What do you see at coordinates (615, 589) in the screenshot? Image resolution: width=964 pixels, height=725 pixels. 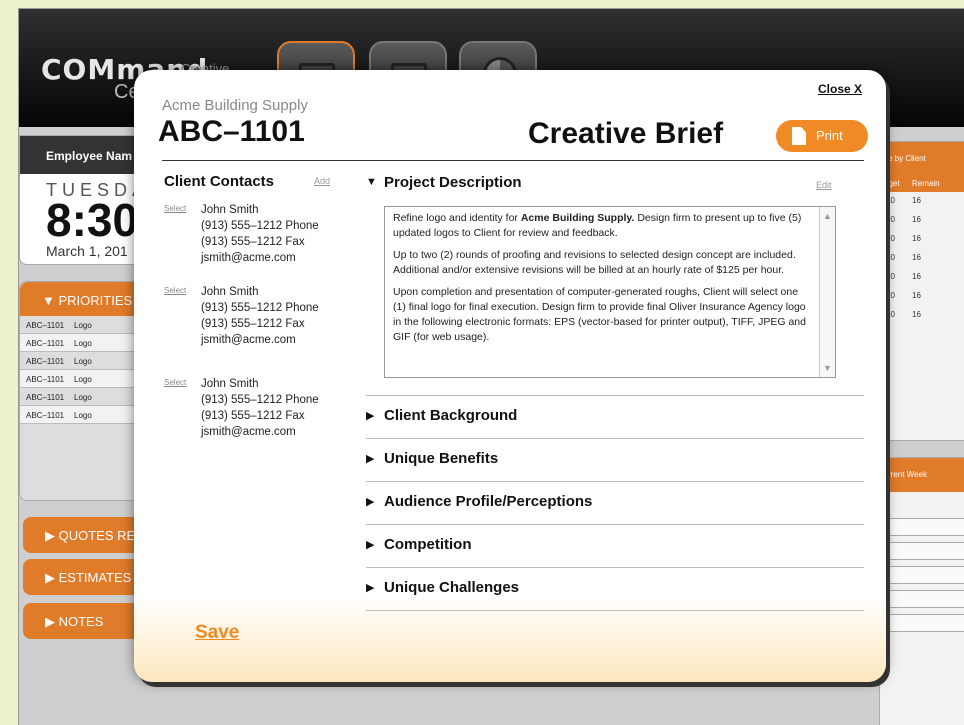 I see `section-unique-challenges: ▶ Unique Challenges` at bounding box center [615, 589].